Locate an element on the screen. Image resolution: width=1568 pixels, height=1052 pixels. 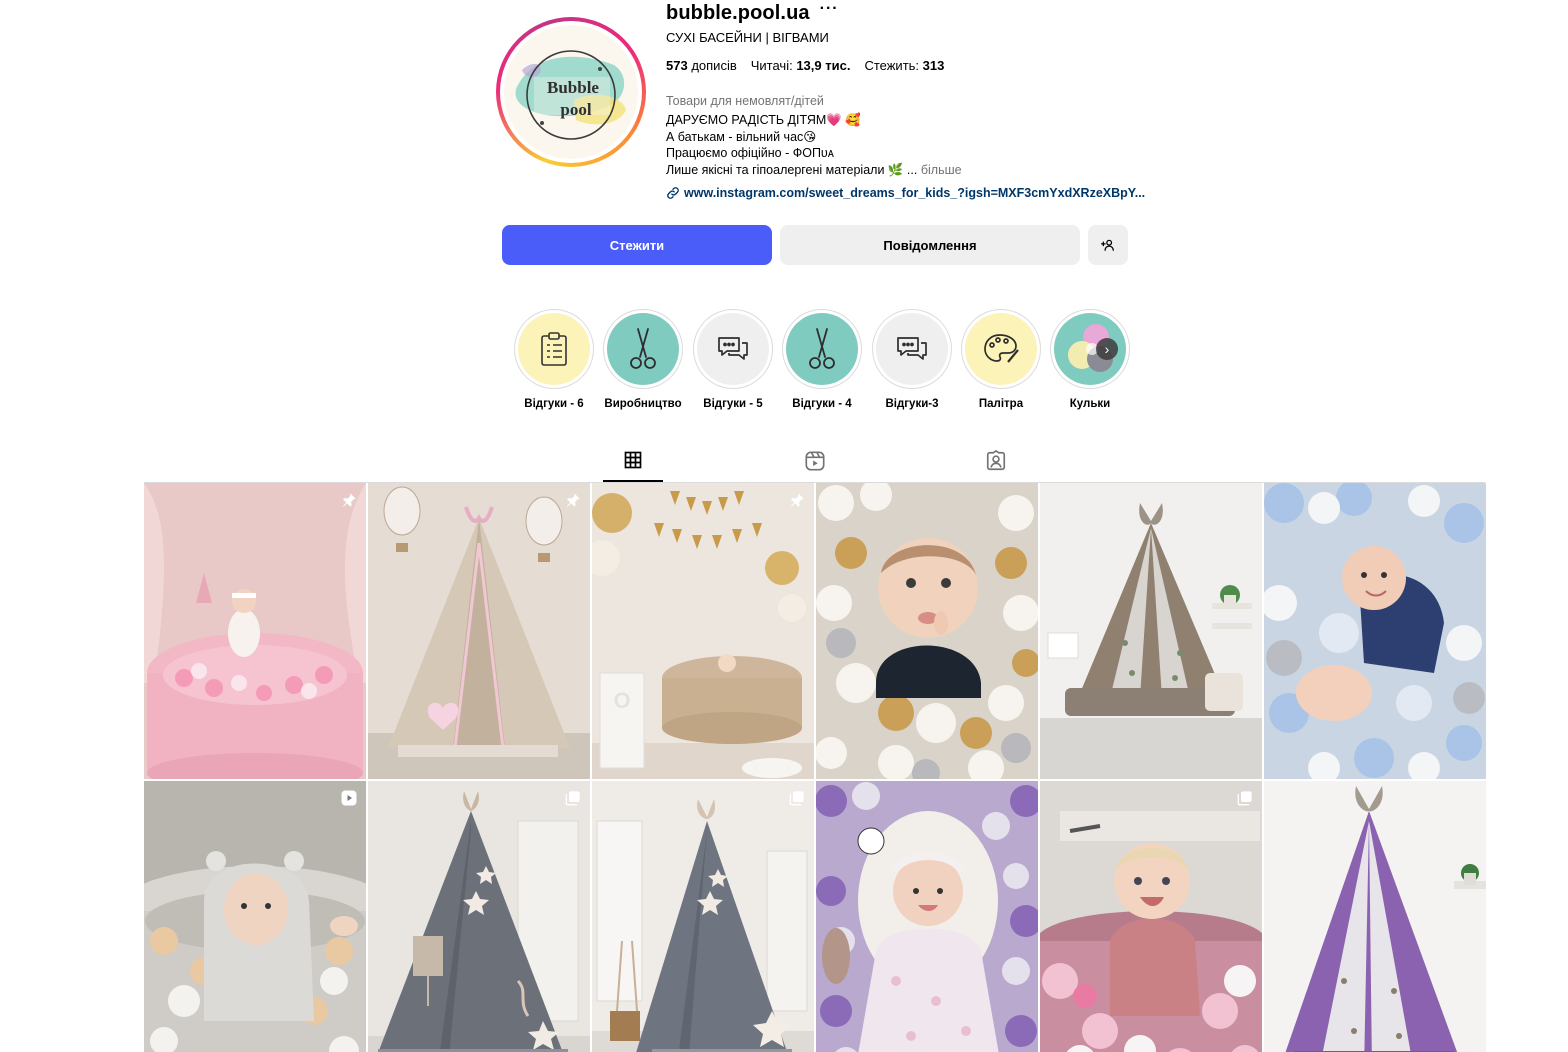
highlight-item: Відгуки - 4 is located at coordinates (822, 360).